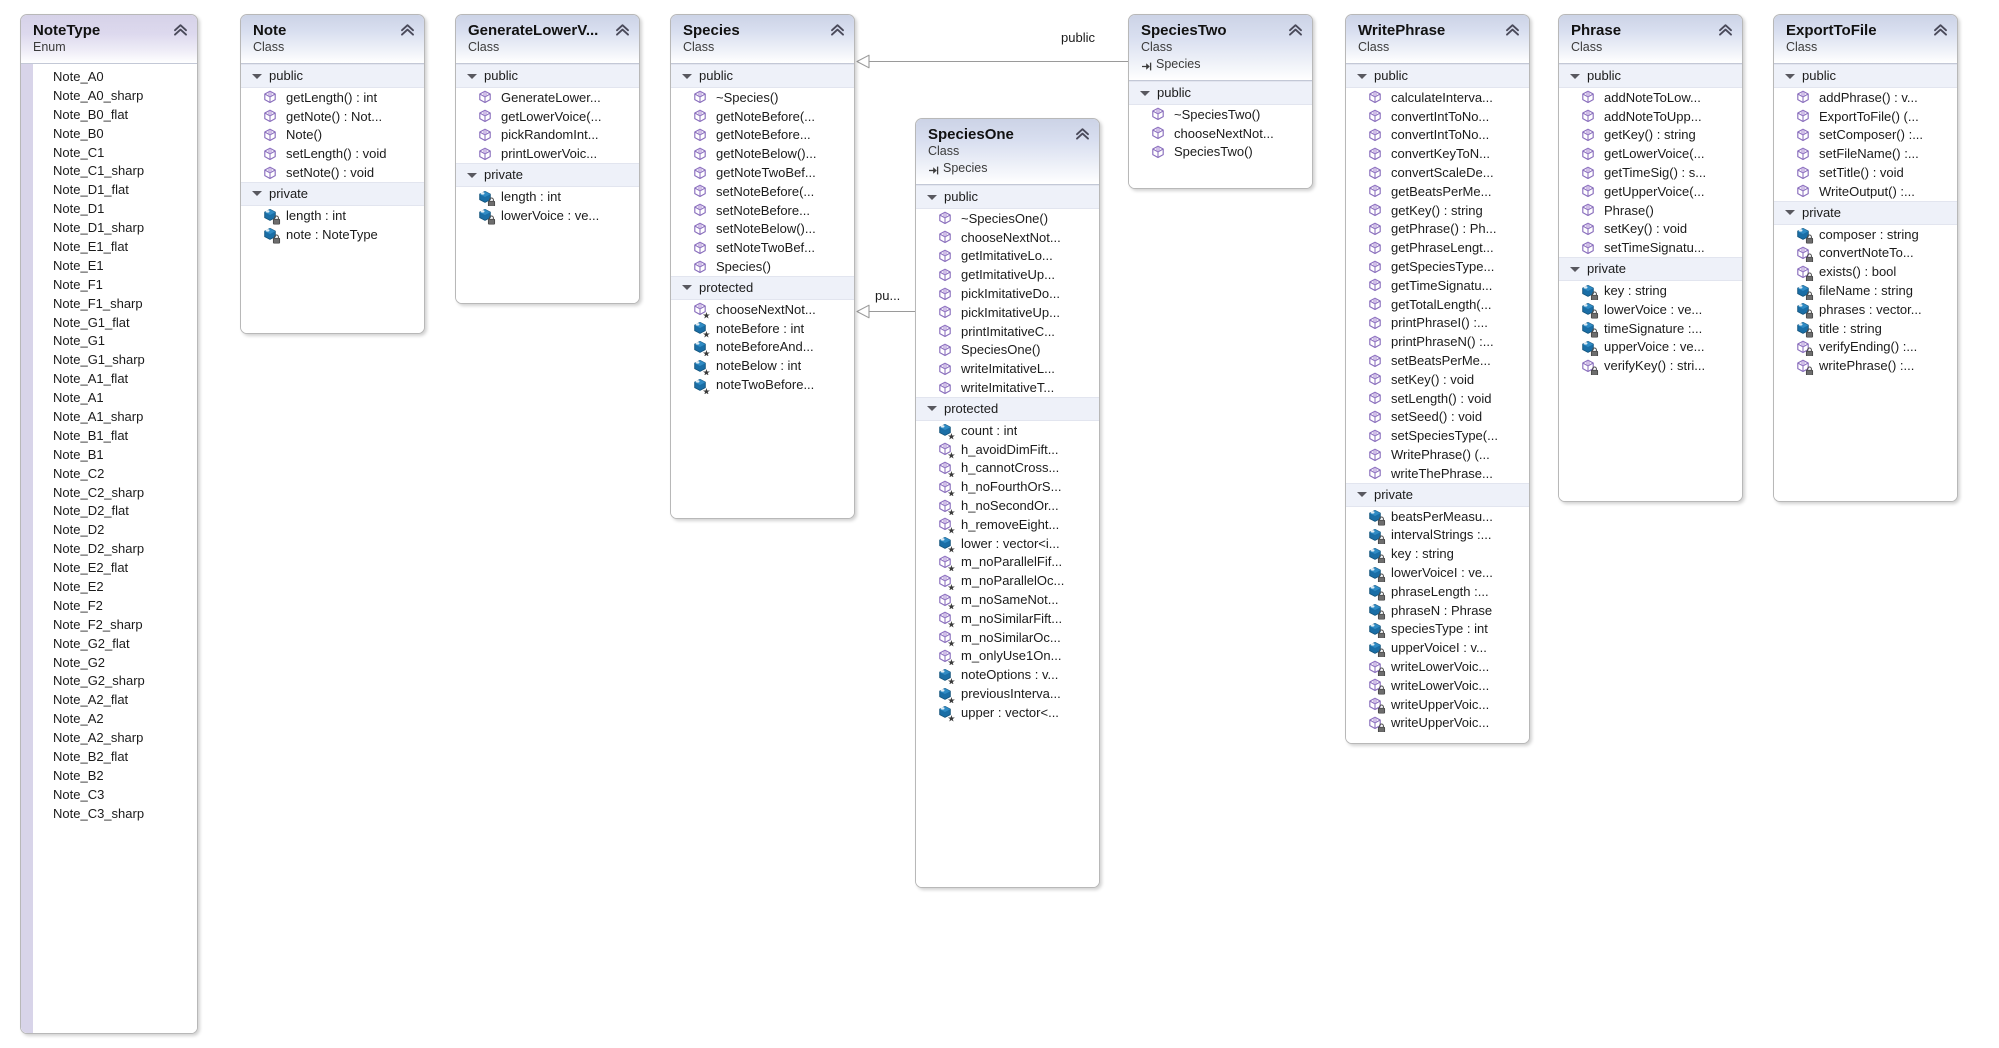  What do you see at coordinates (115, 737) in the screenshot?
I see `enum-value: Note_A2_sharp` at bounding box center [115, 737].